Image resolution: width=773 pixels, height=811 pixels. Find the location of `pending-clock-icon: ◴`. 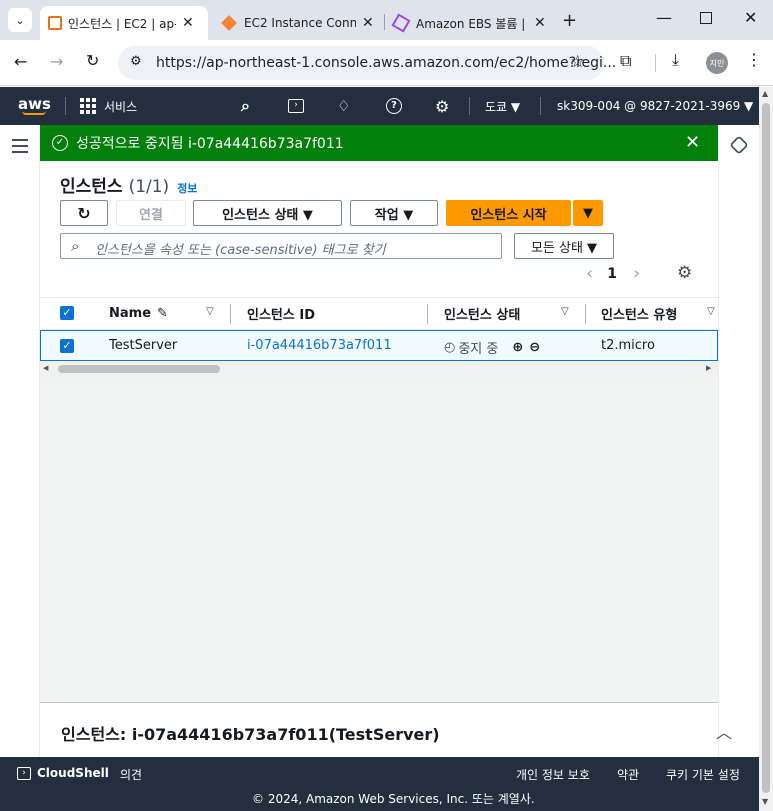

pending-clock-icon: ◴ is located at coordinates (450, 347).